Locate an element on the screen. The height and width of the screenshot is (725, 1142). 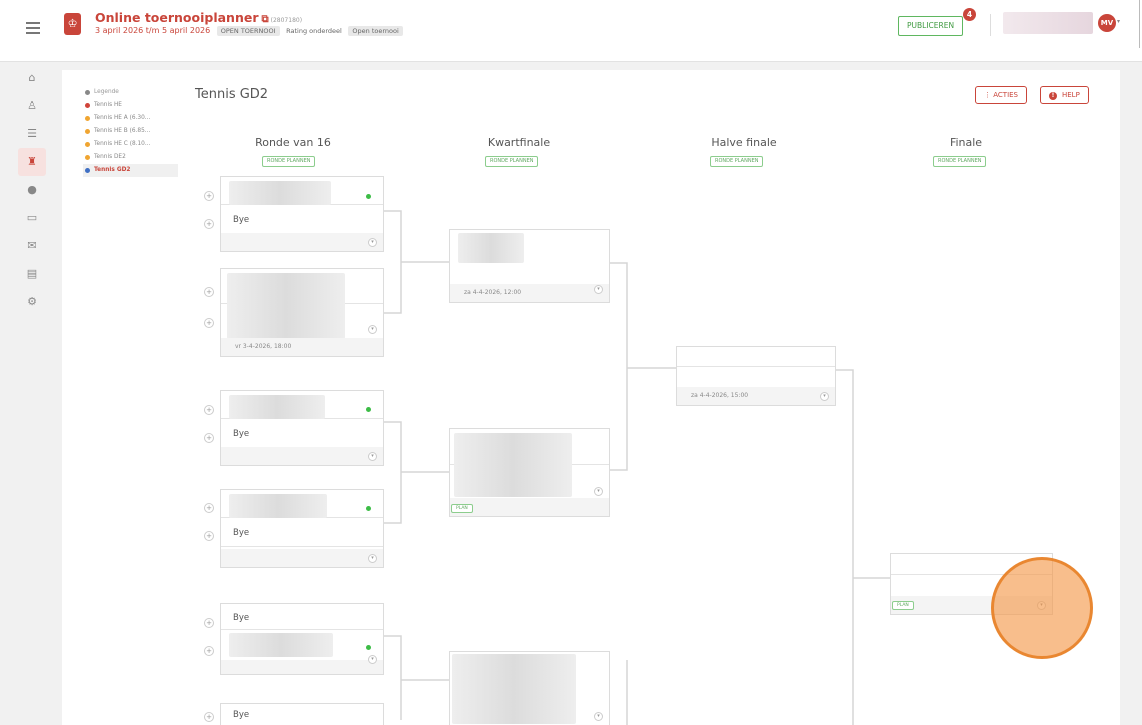
match-footer: za 4-4-2026, 12:00 is located at coordinates (529, 293).